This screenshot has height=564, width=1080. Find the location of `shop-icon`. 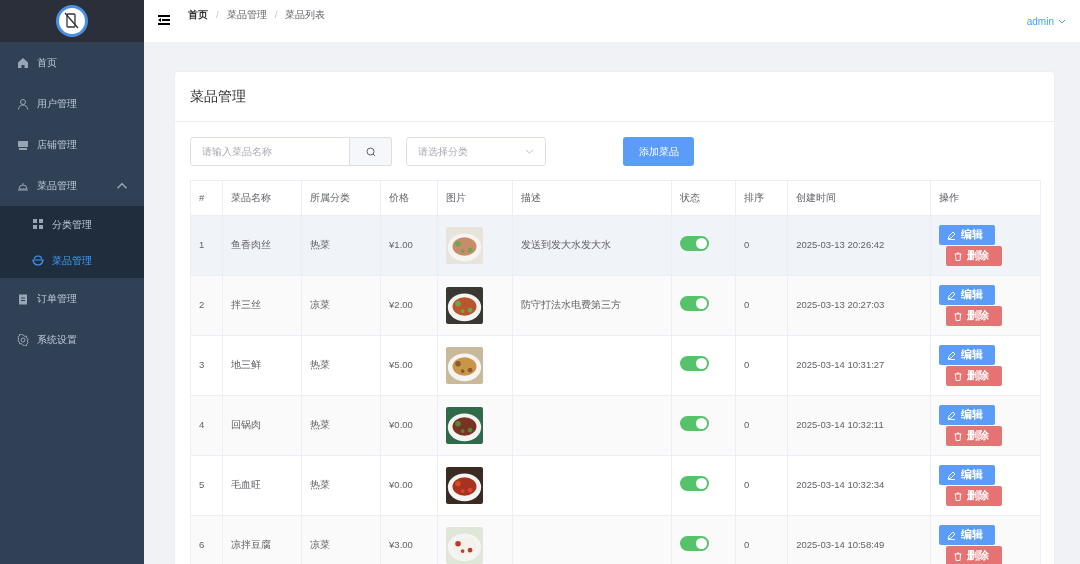

shop-icon is located at coordinates (23, 144).